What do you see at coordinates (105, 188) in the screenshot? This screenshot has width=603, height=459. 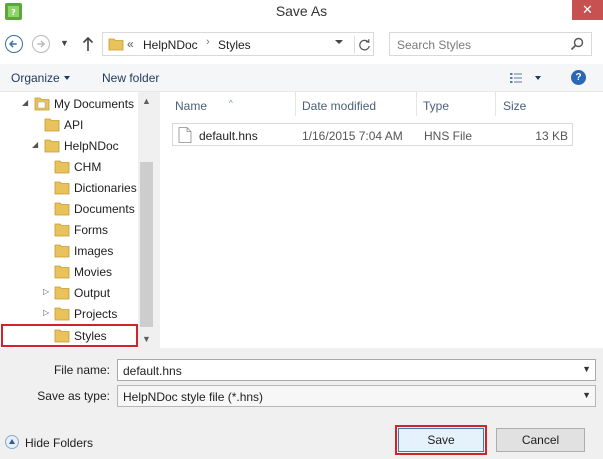 I see `tree-item-label: Dictionaries` at bounding box center [105, 188].